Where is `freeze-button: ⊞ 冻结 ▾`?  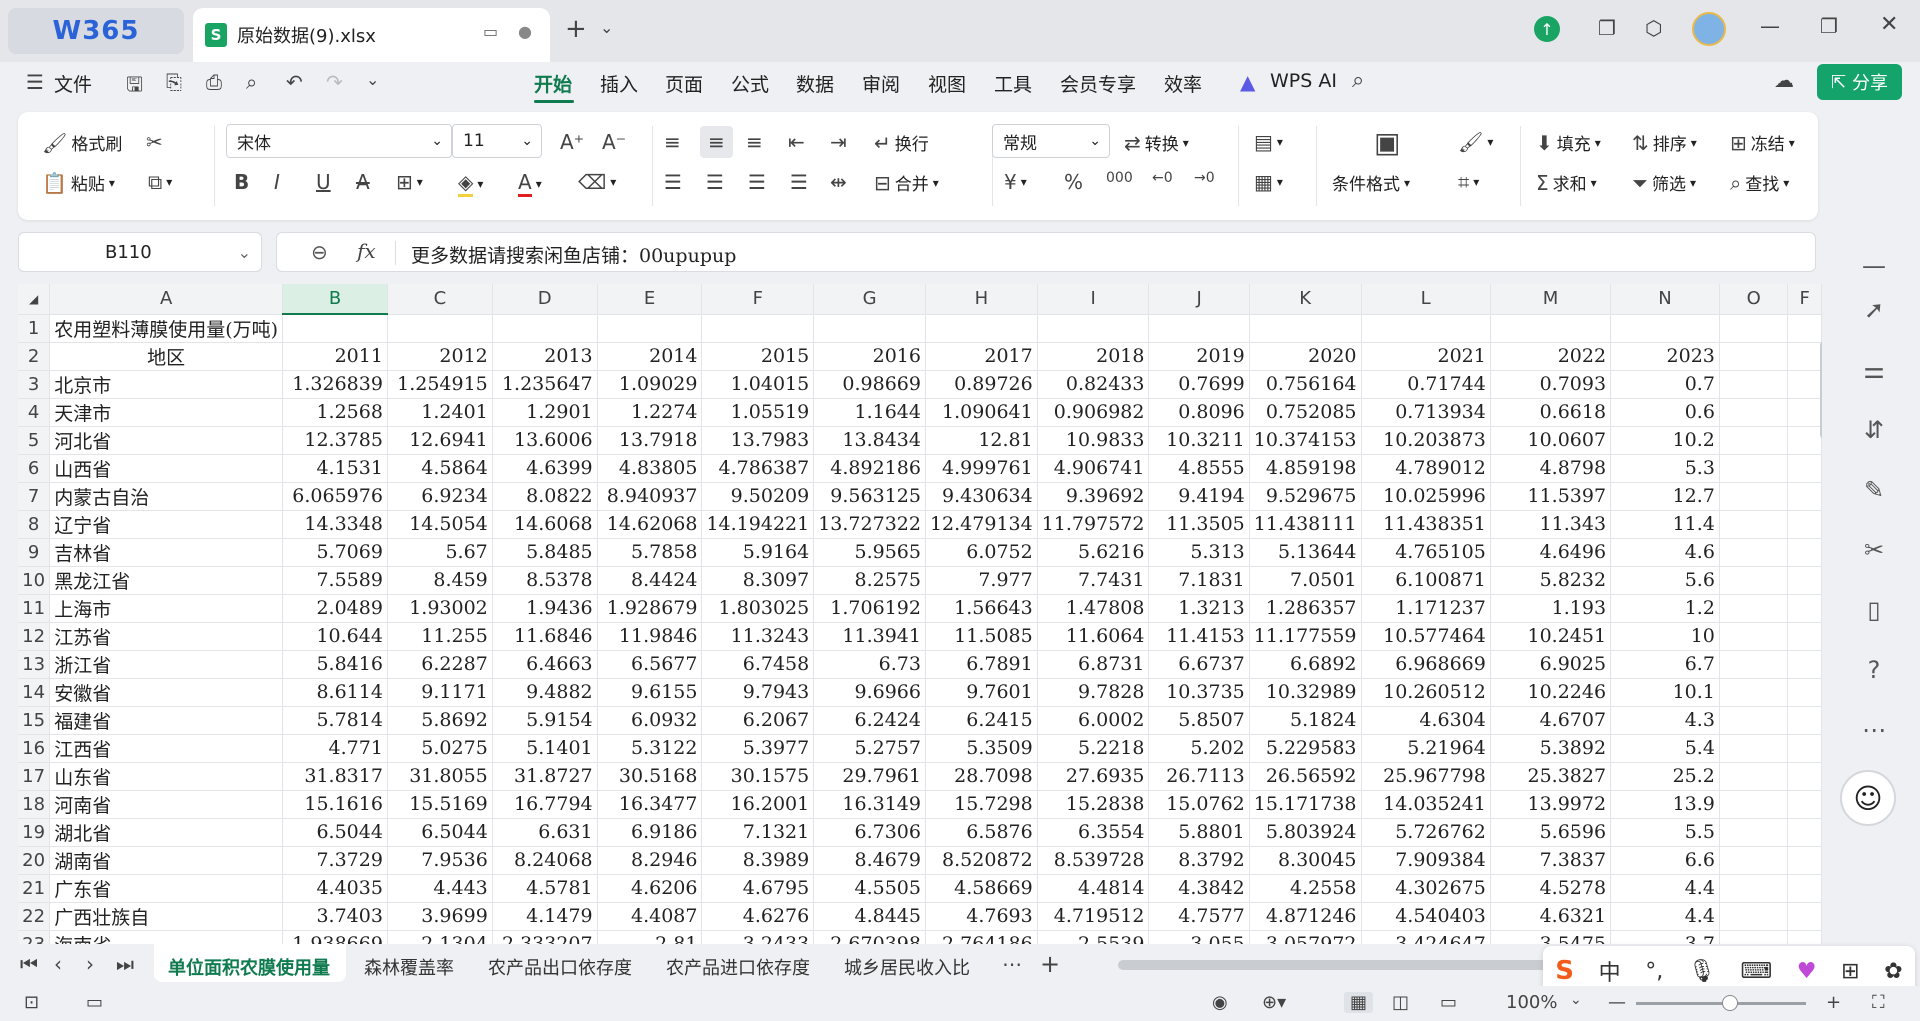 freeze-button: ⊞ 冻结 ▾ is located at coordinates (1762, 143).